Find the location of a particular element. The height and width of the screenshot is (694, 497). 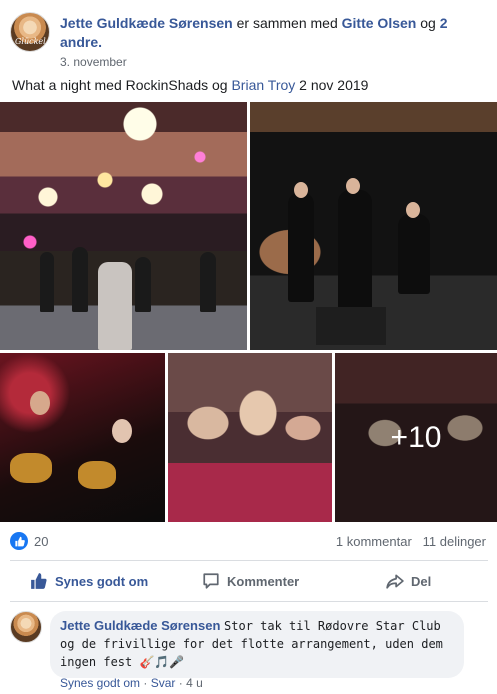

post-text-after: 2 nov 2019 is located at coordinates (334, 85).